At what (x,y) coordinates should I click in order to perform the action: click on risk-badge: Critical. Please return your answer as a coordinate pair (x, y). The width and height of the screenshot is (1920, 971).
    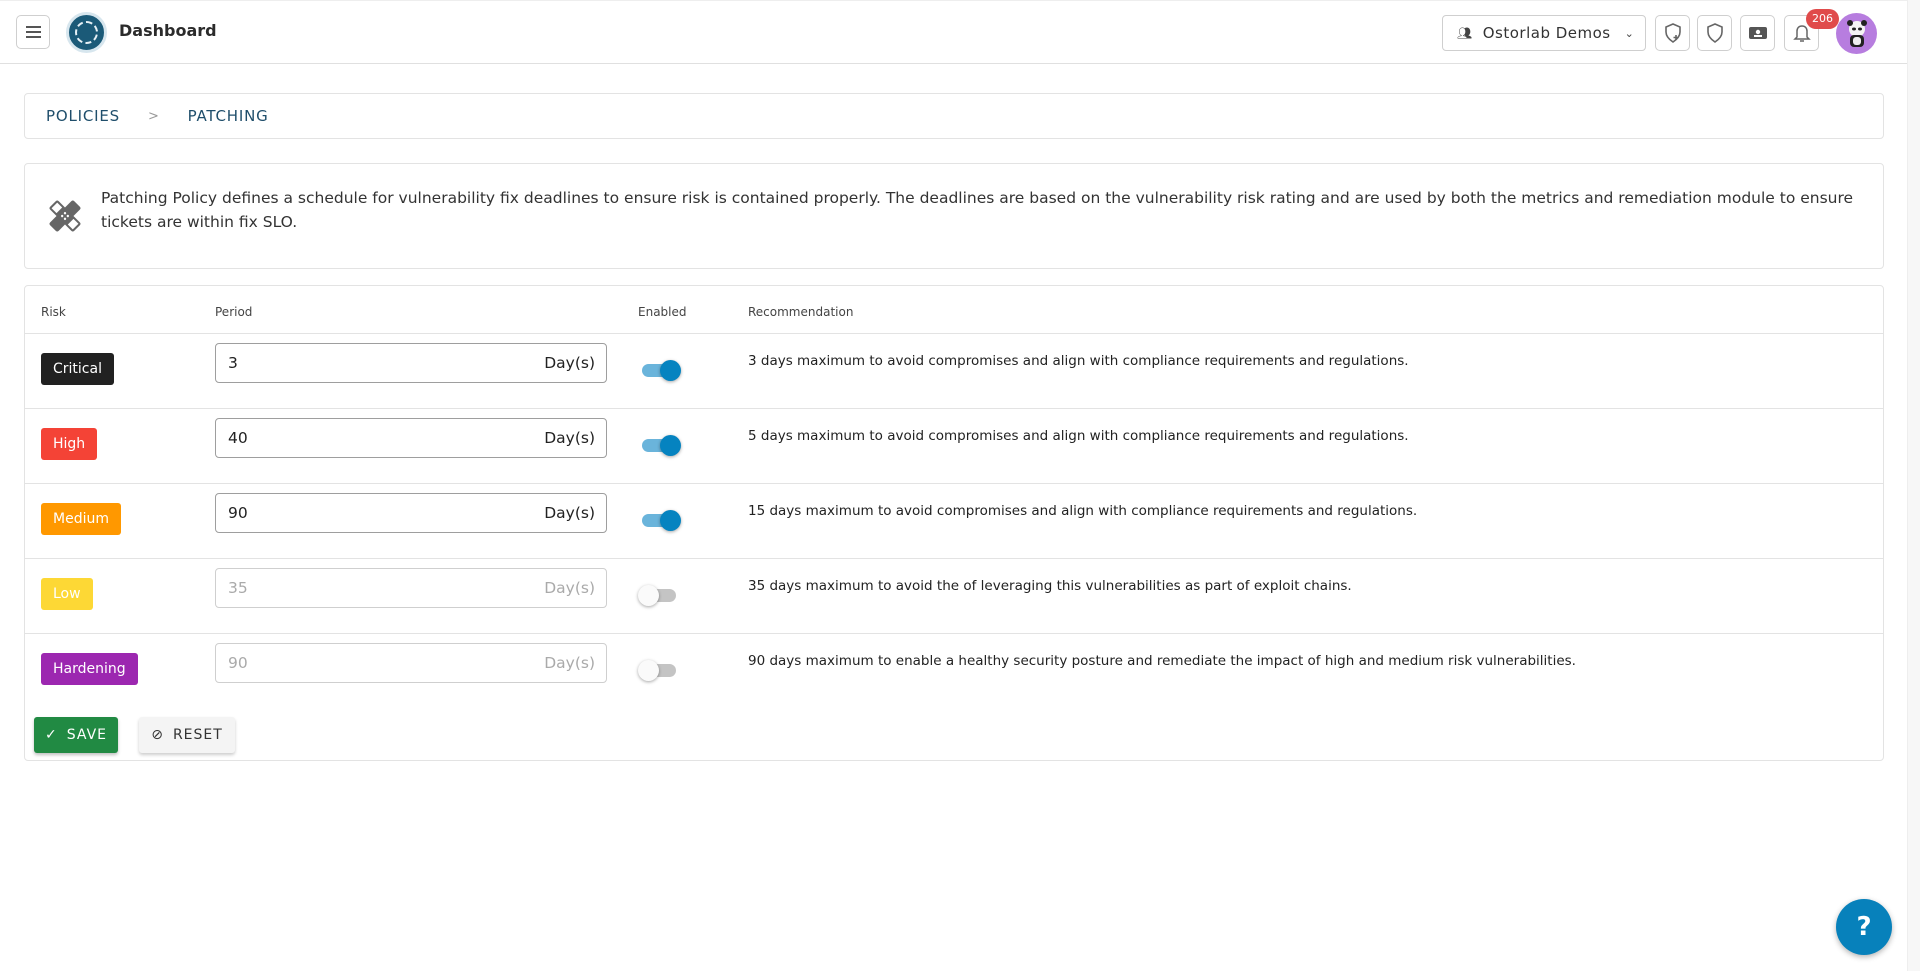
    Looking at the image, I should click on (77, 369).